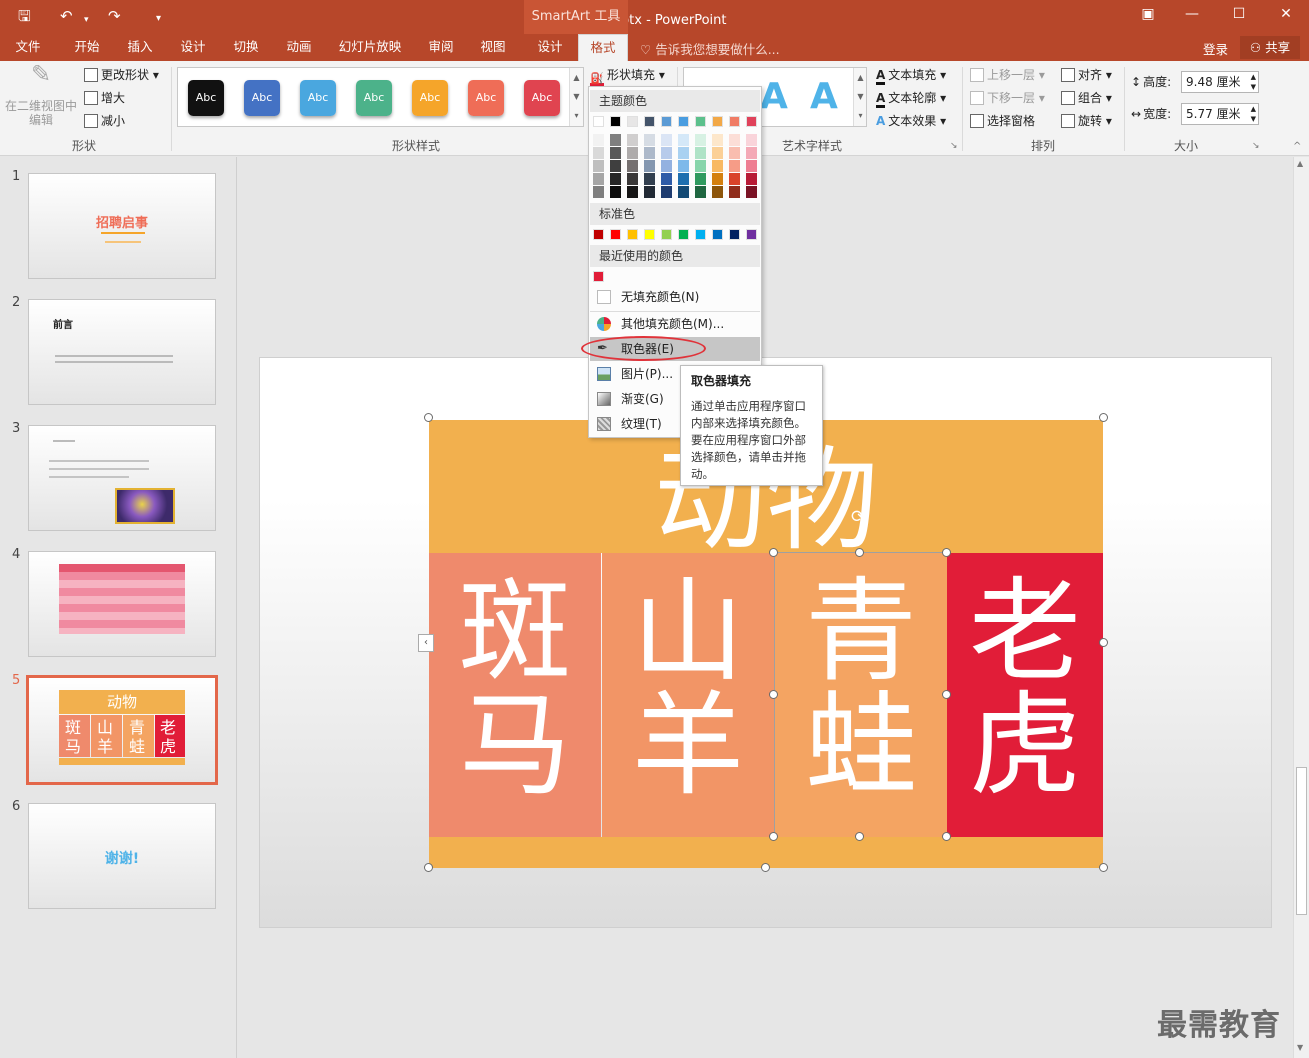  What do you see at coordinates (299, 47) in the screenshot?
I see `tab-animations: 动画` at bounding box center [299, 47].